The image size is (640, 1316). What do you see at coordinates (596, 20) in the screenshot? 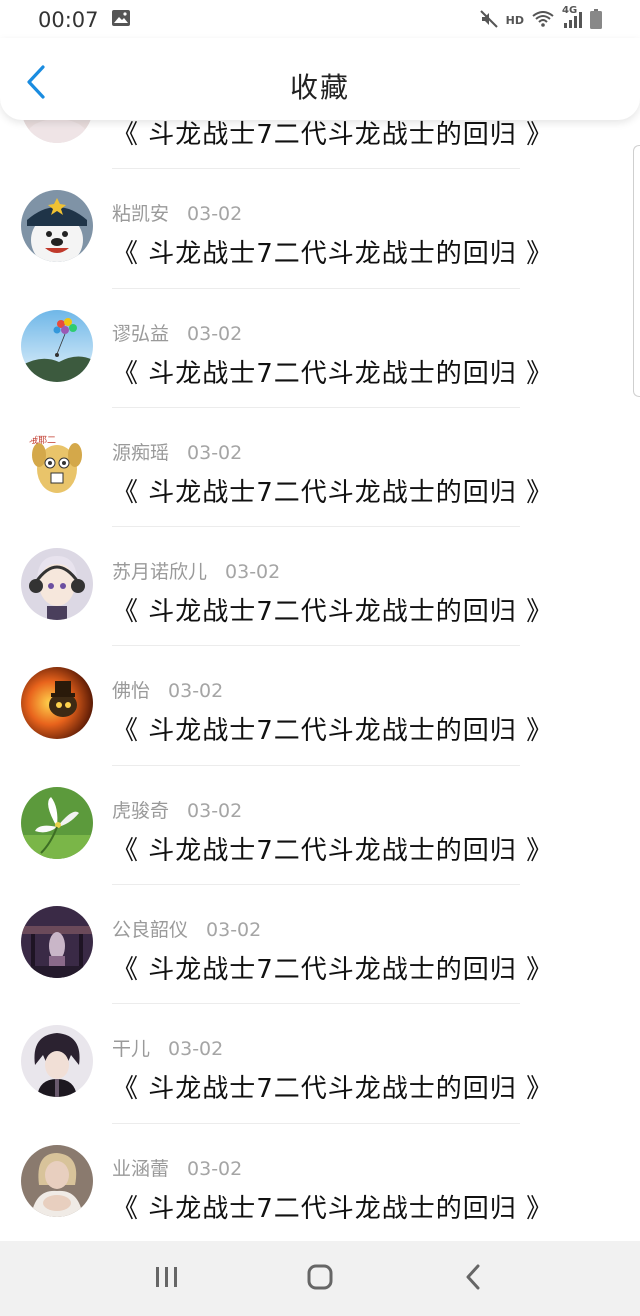
I see `battery-icon` at bounding box center [596, 20].